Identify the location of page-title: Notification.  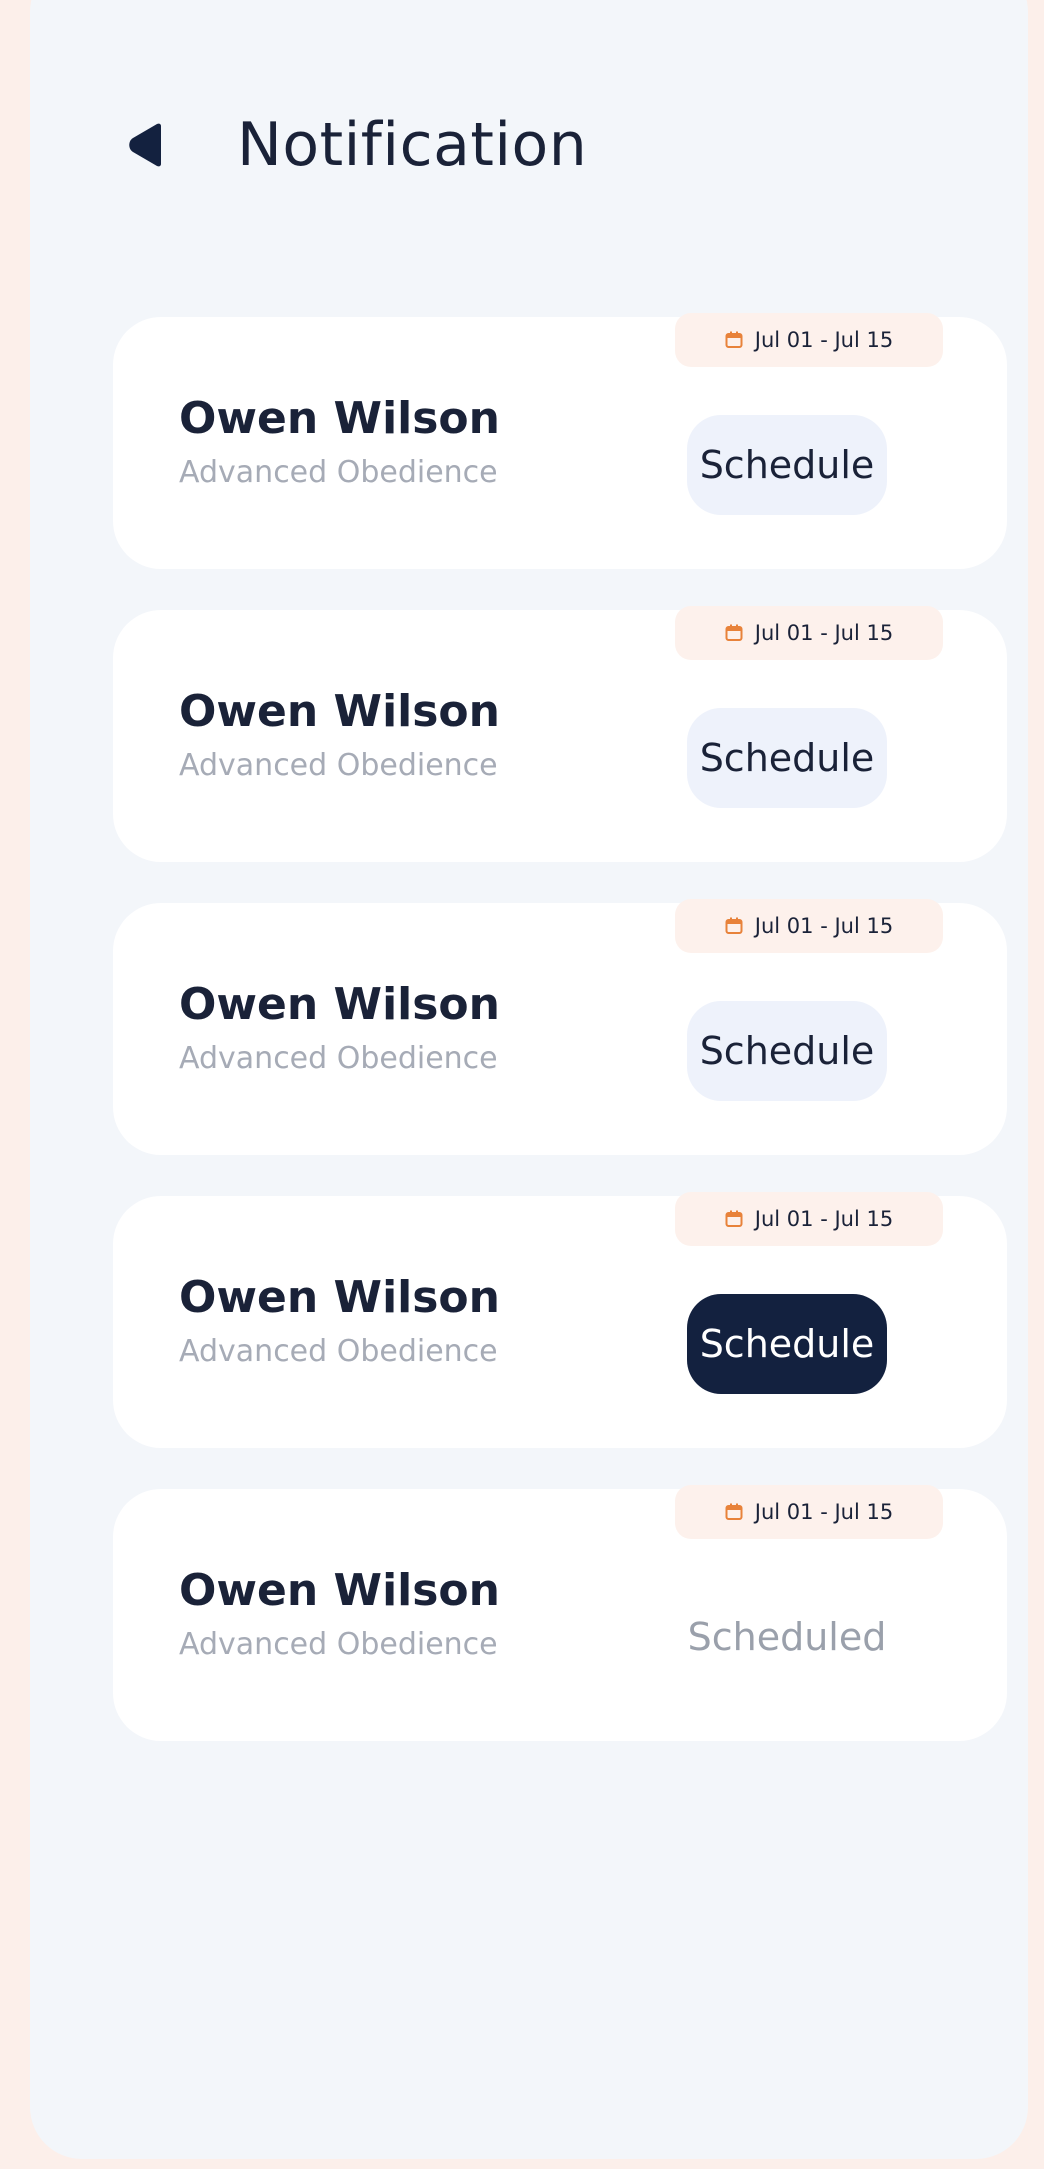
(412, 145).